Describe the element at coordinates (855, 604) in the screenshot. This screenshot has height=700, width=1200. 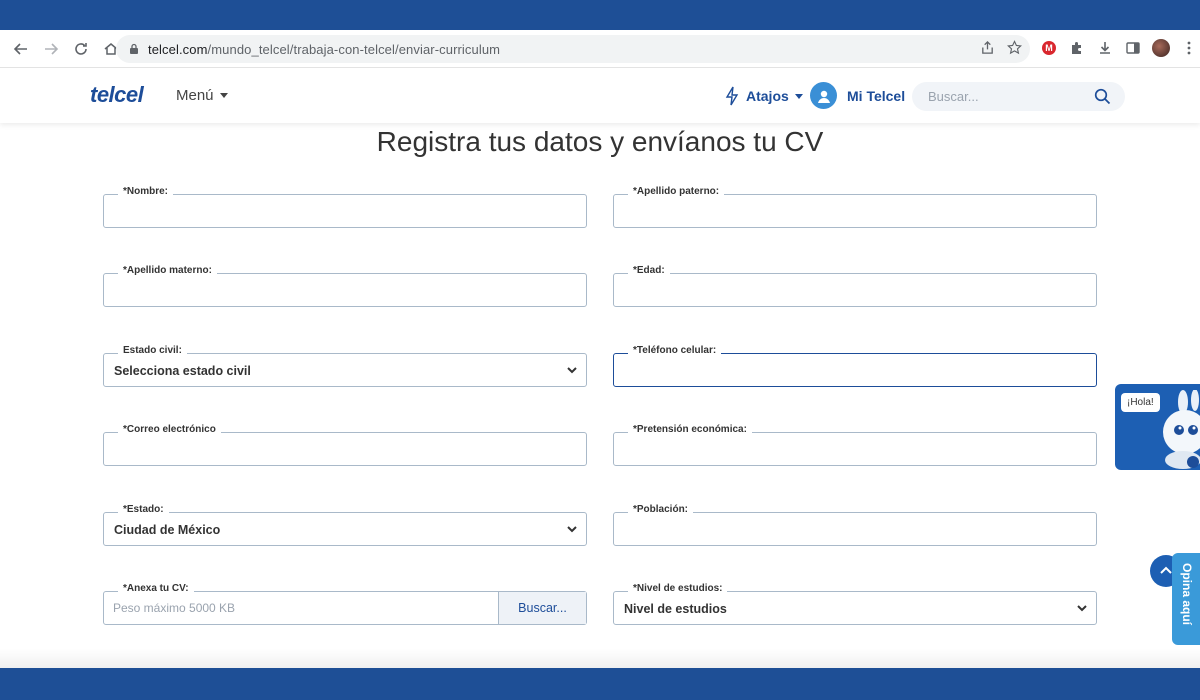
I see `nivel-estudios-select: *Nivel de estudios: Nivel de estudios` at that location.